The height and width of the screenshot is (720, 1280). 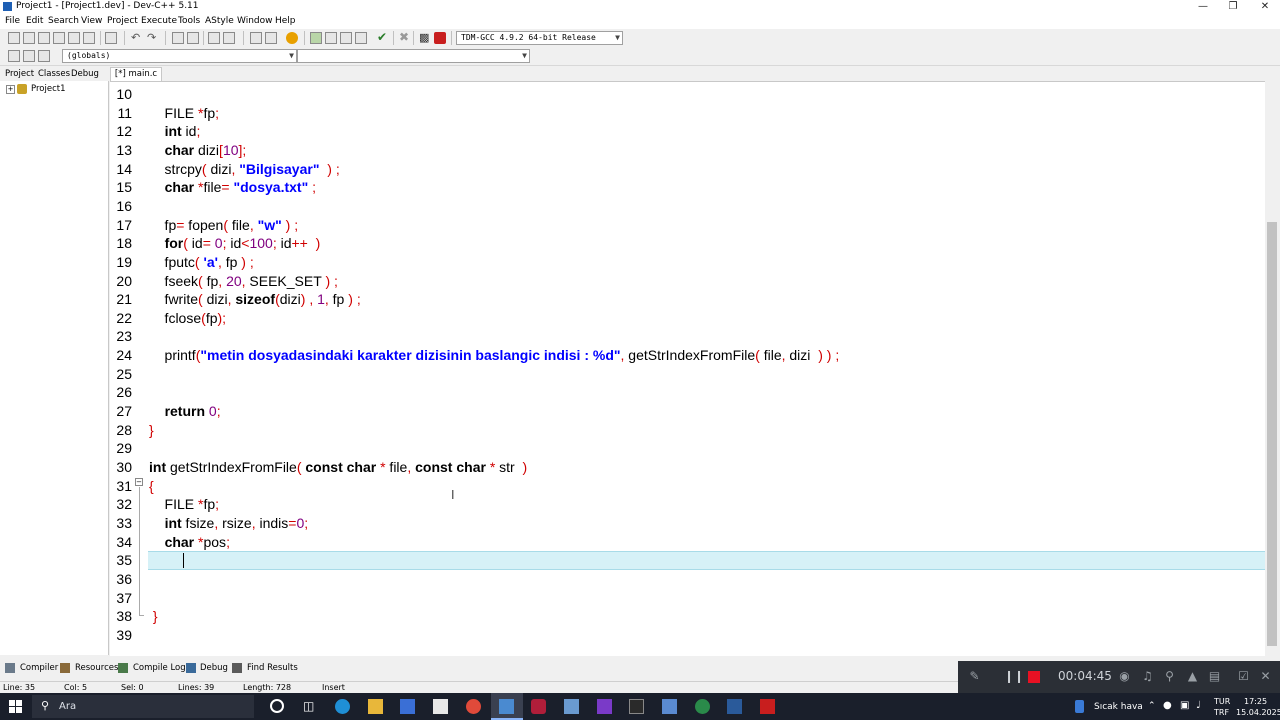 I want to click on profile-icon: ▩, so click(x=424, y=37).